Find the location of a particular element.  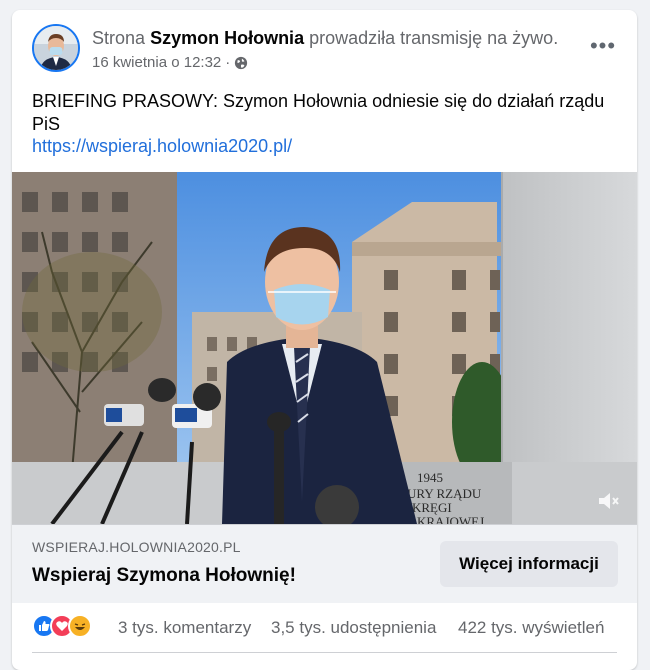

title-action: prowadziła transmisję na żywo. is located at coordinates (434, 38).